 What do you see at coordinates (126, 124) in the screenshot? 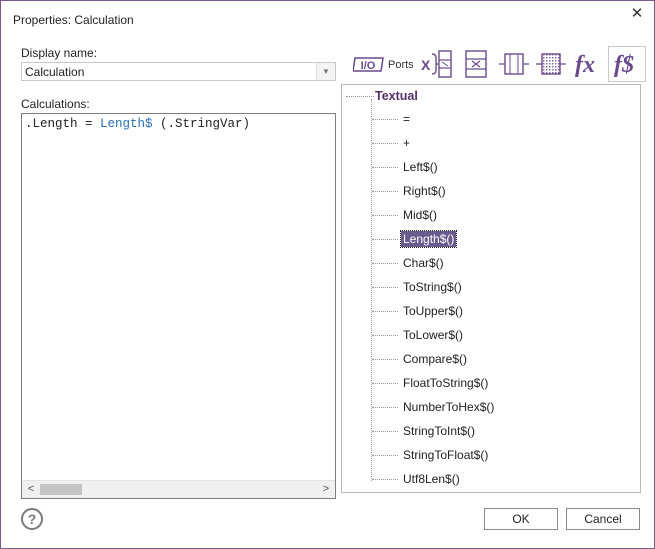
I see `code-function: Length$` at bounding box center [126, 124].